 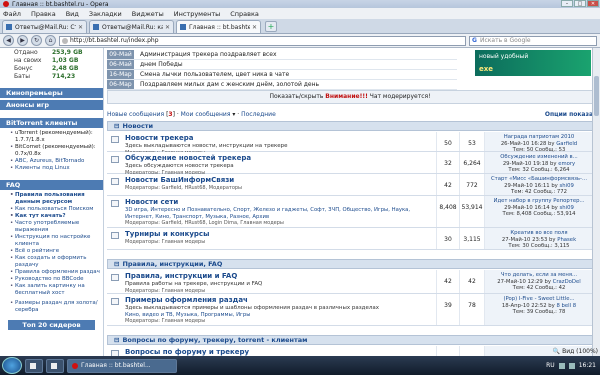 I want to click on my-posts-link: Мои сообщения, so click(x=206, y=114).